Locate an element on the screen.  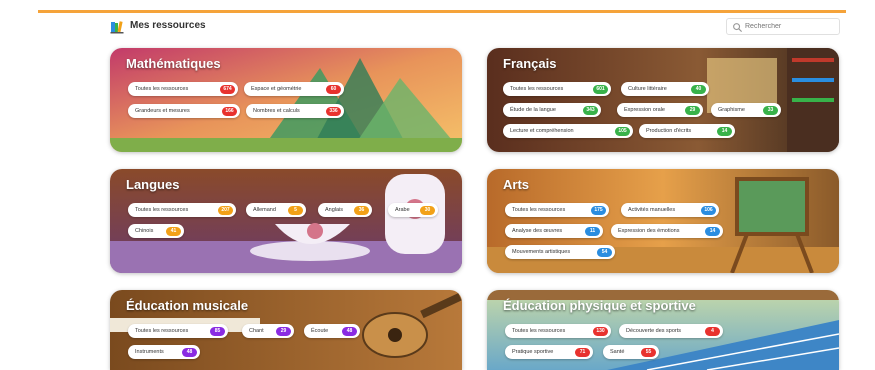
card-title: Langues is located at coordinates (153, 184).